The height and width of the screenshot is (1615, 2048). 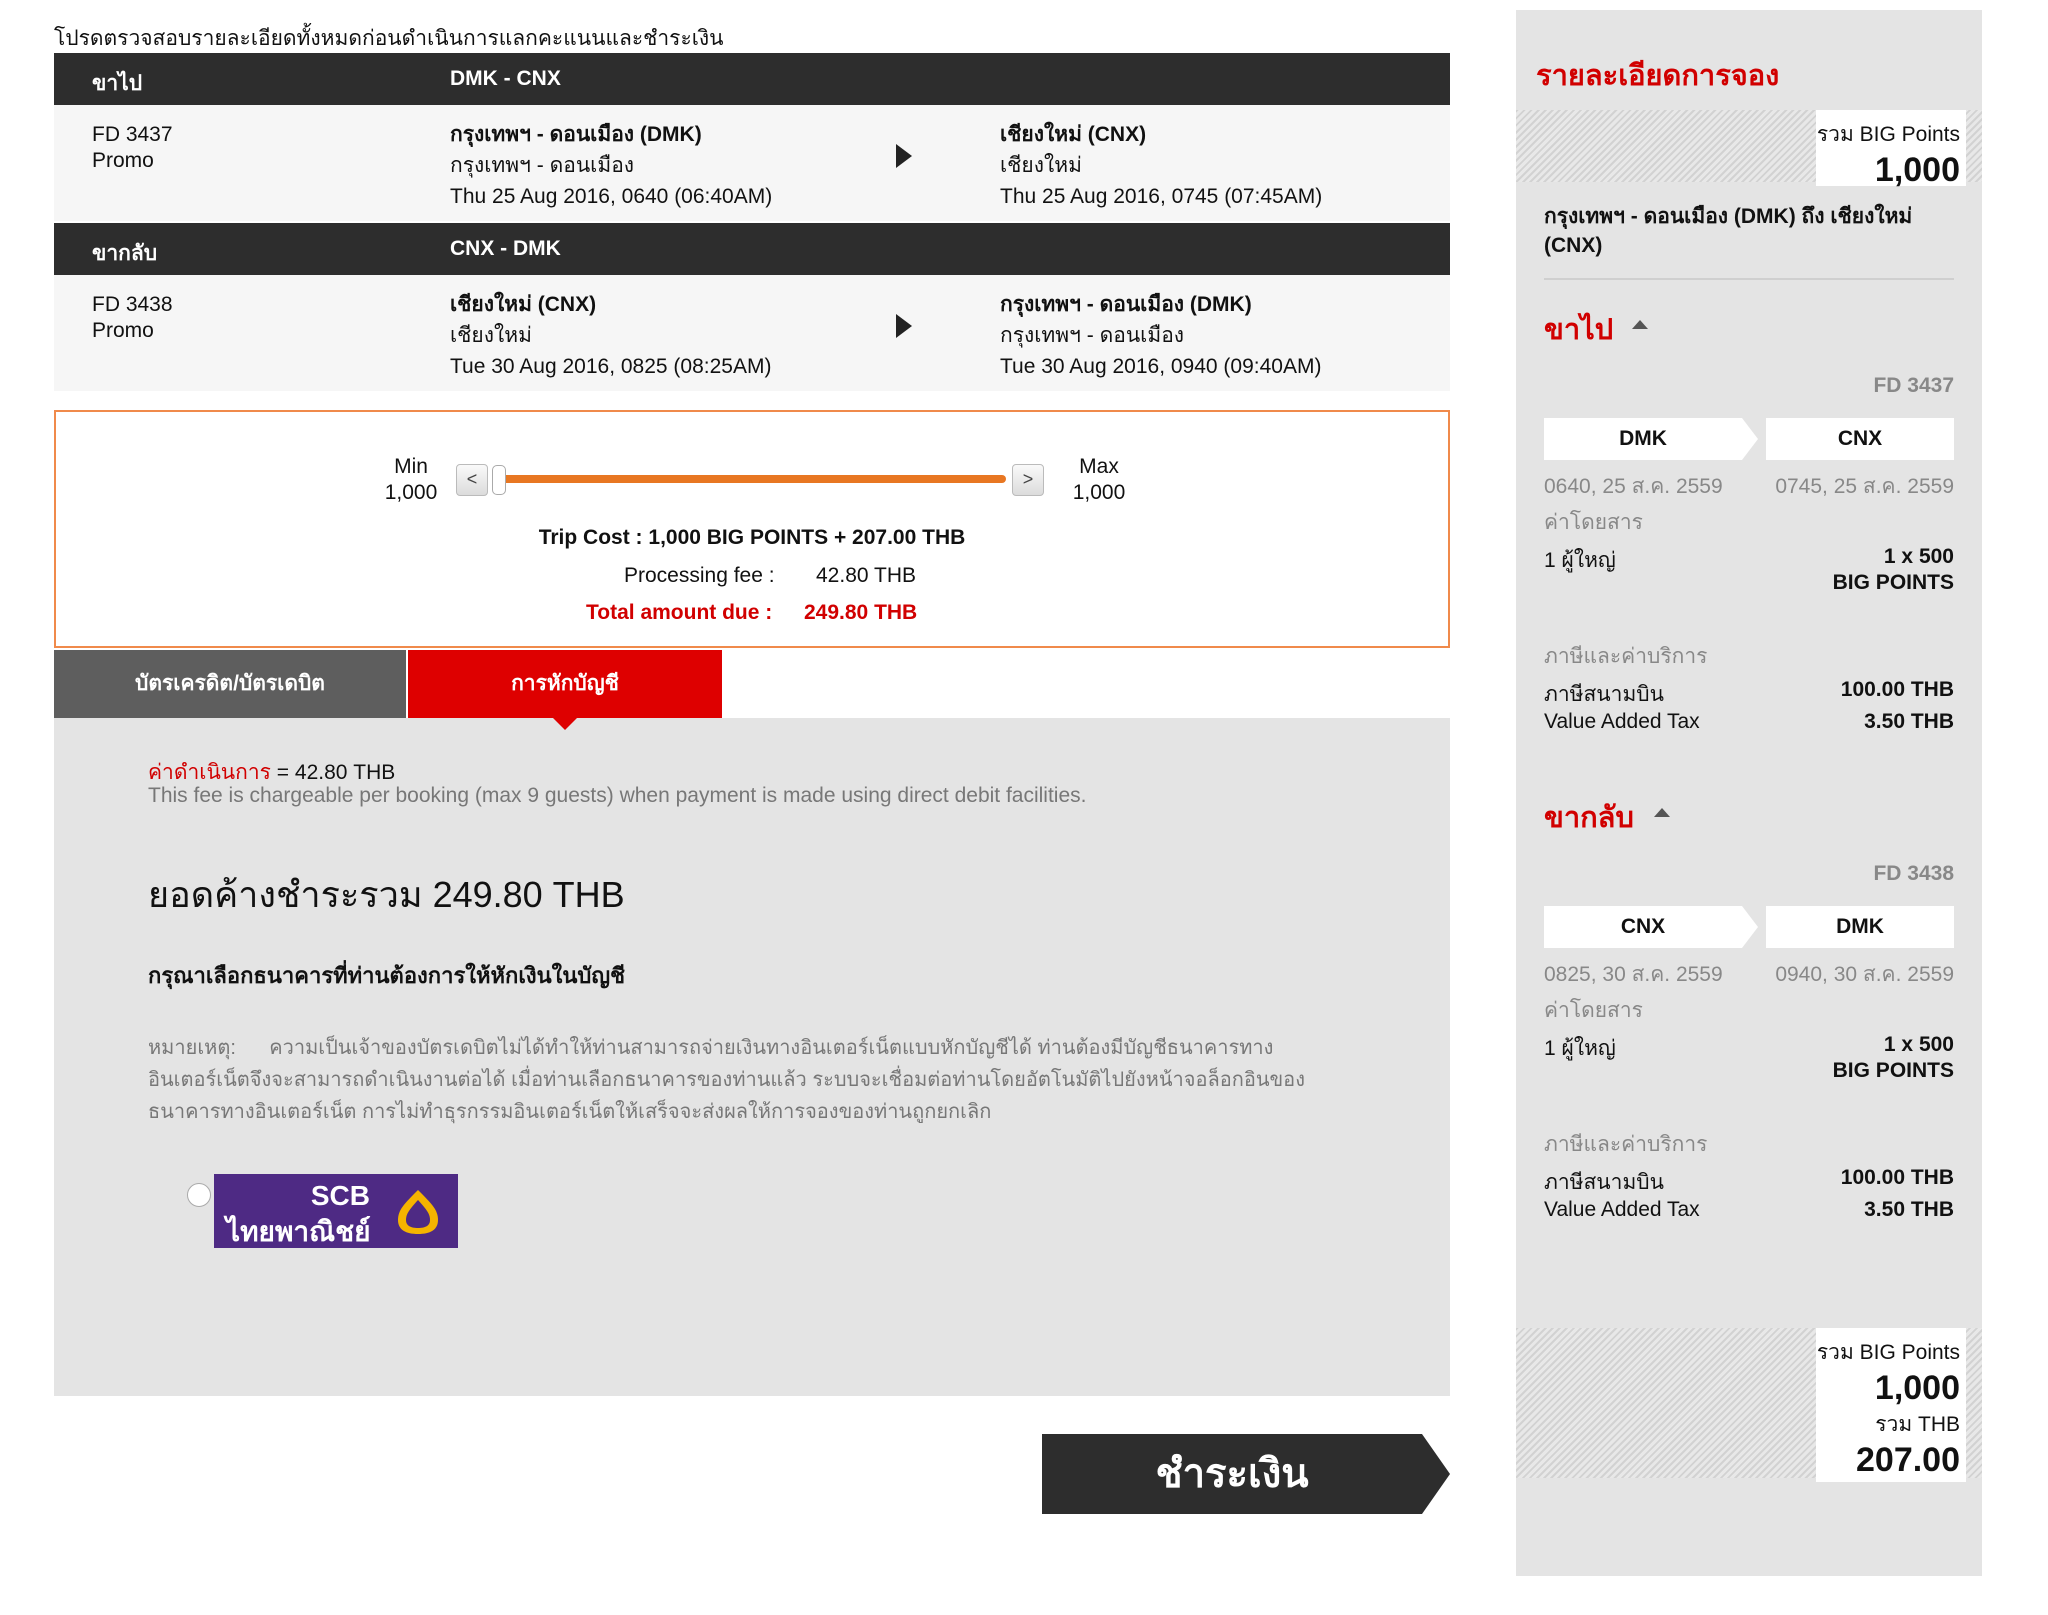 What do you see at coordinates (1589, 817) in the screenshot?
I see `sidebar-return-label: ขากลับ` at bounding box center [1589, 817].